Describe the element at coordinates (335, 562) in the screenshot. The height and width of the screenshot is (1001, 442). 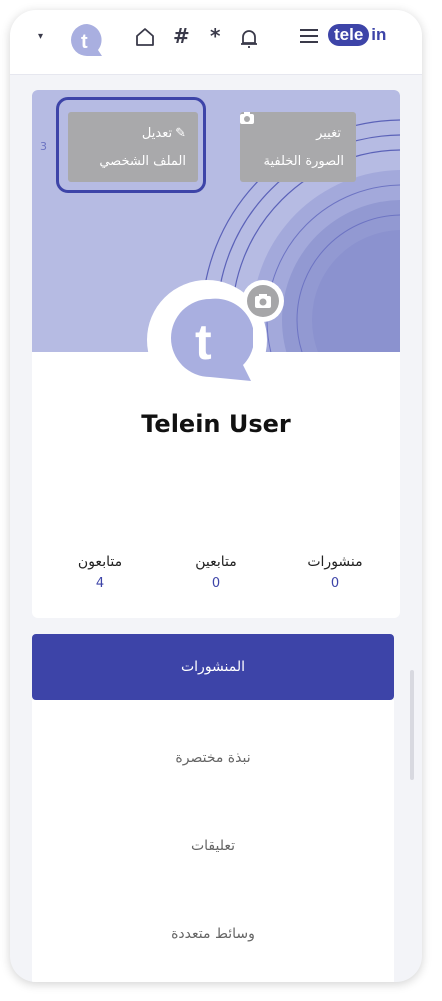
I see `stat-posts-label: منشورات` at that location.